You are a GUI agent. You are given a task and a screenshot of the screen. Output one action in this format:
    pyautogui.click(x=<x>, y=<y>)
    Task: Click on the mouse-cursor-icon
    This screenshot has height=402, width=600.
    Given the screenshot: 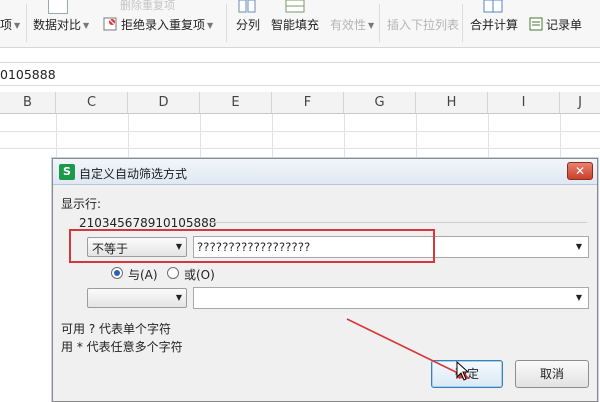 What is the action you would take?
    pyautogui.click(x=463, y=371)
    